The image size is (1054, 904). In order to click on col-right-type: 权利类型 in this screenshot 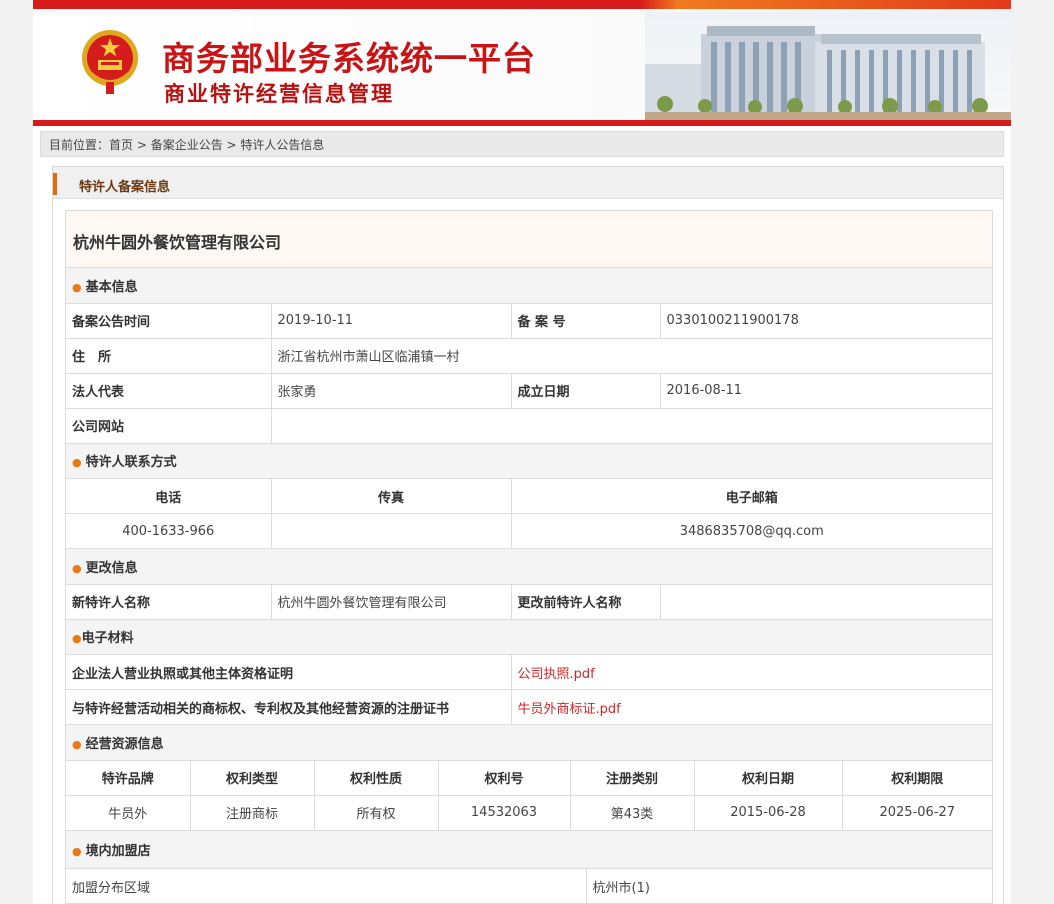, I will do `click(252, 778)`.